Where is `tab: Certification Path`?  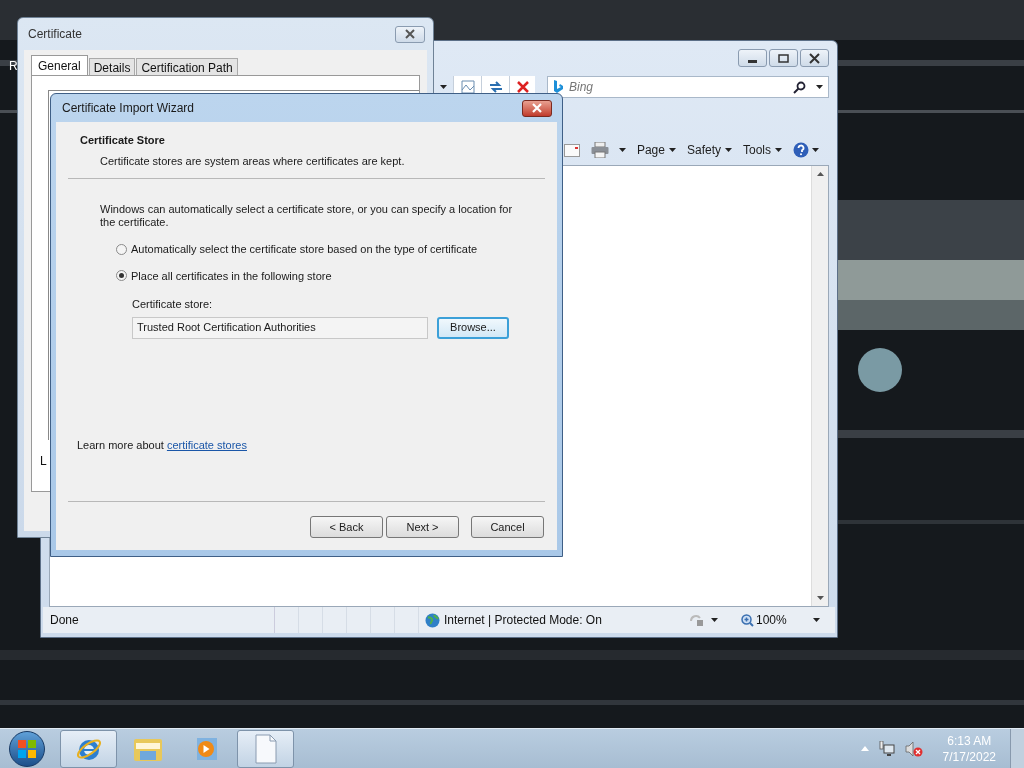 tab: Certification Path is located at coordinates (187, 66).